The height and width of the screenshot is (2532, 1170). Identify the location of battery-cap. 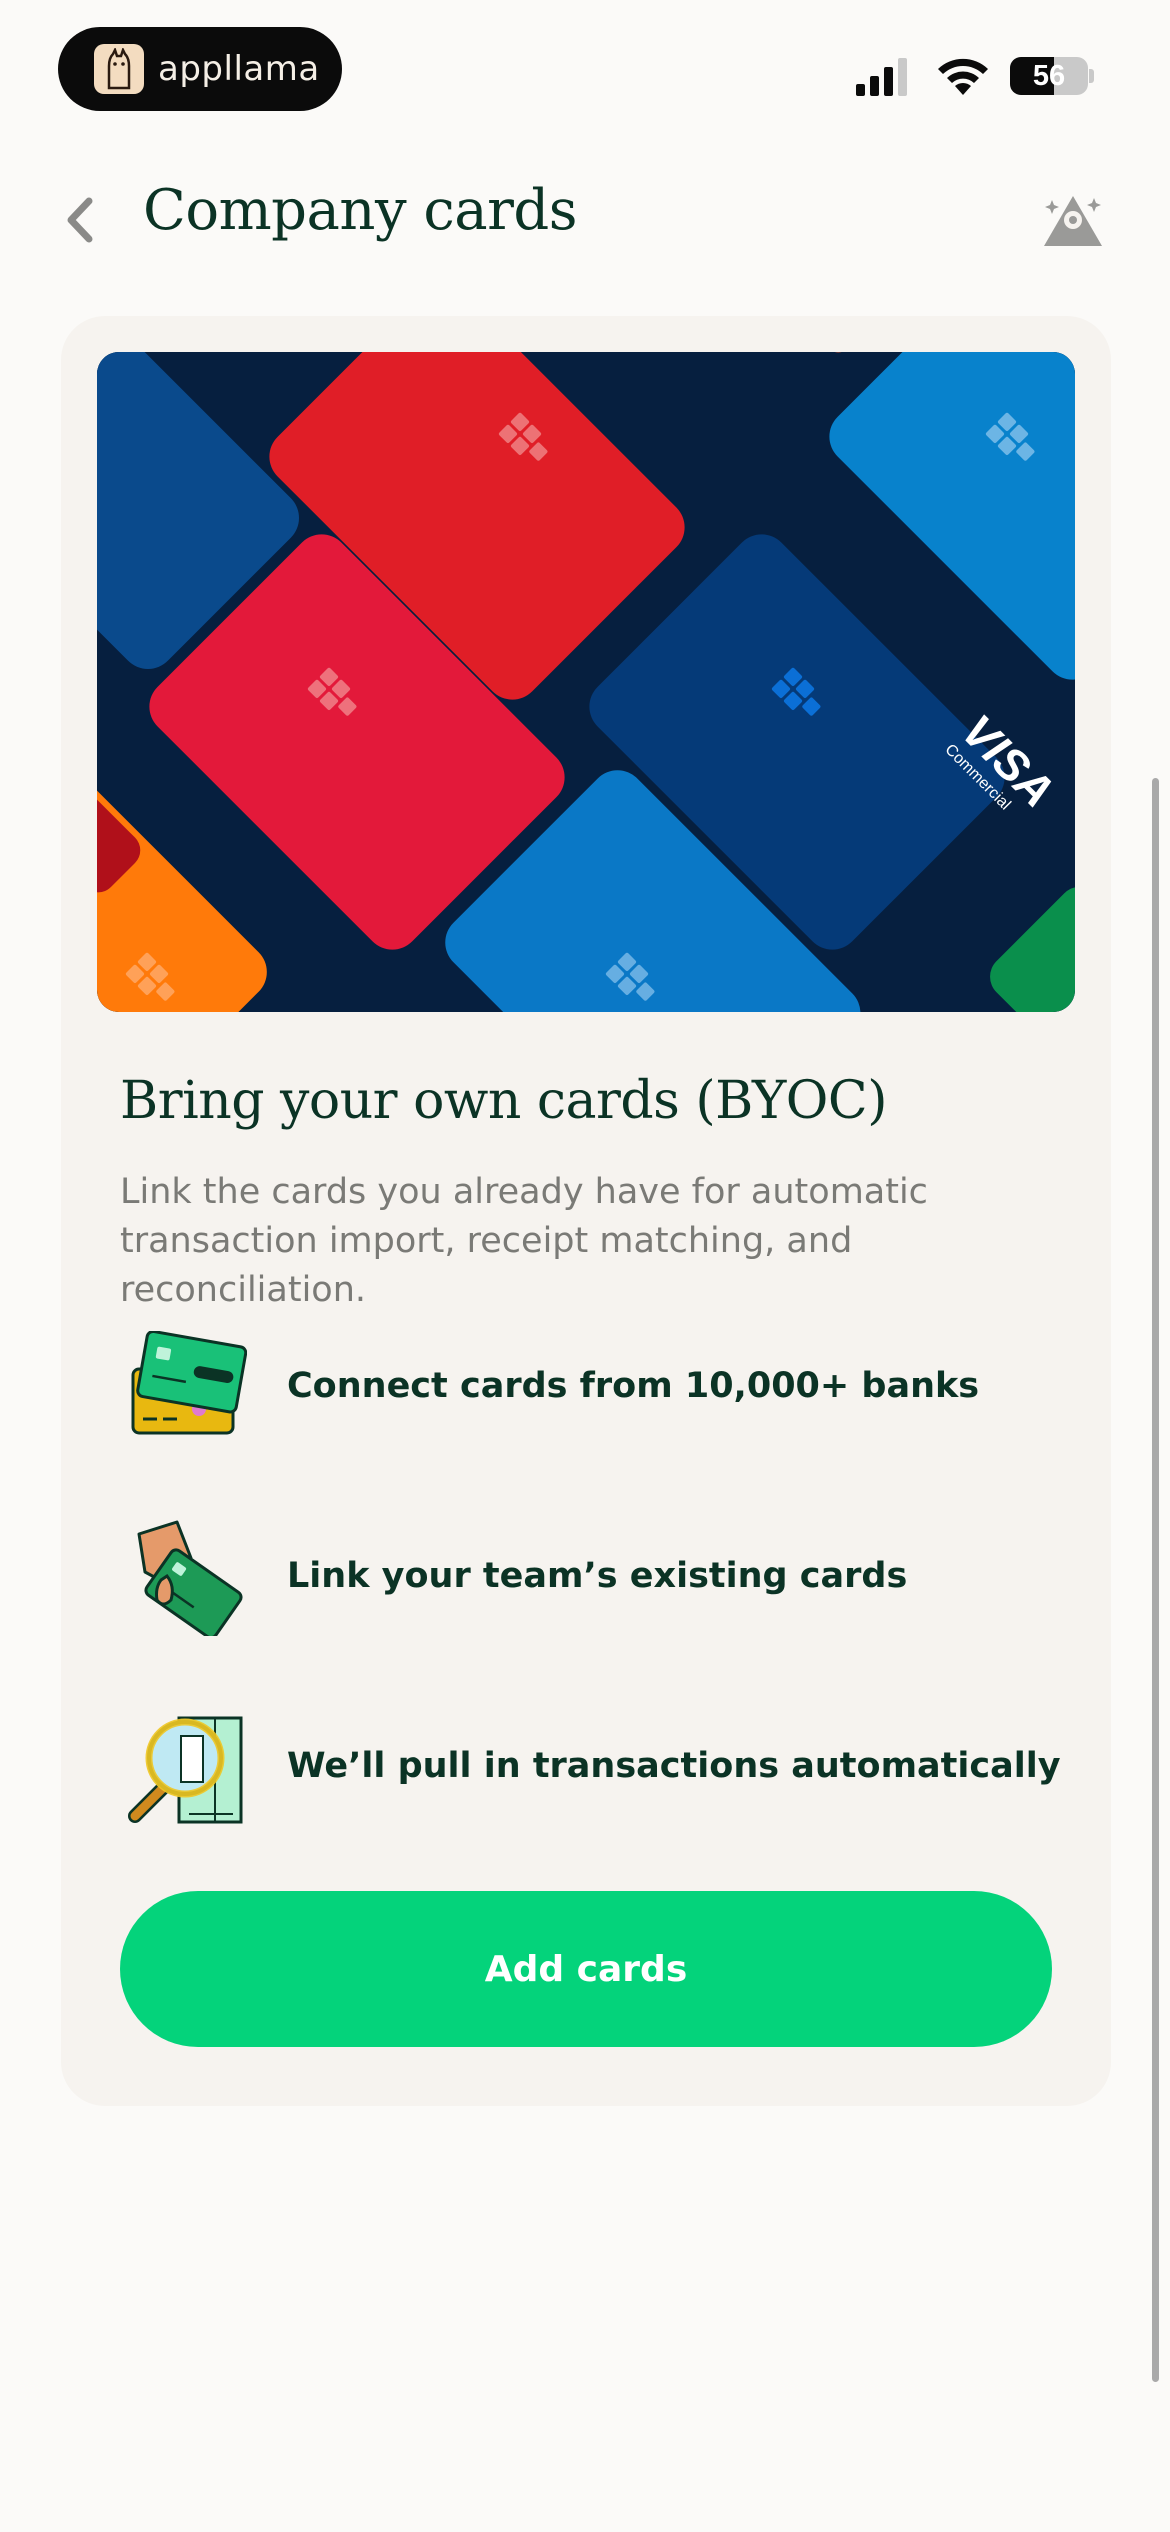
(1091, 76).